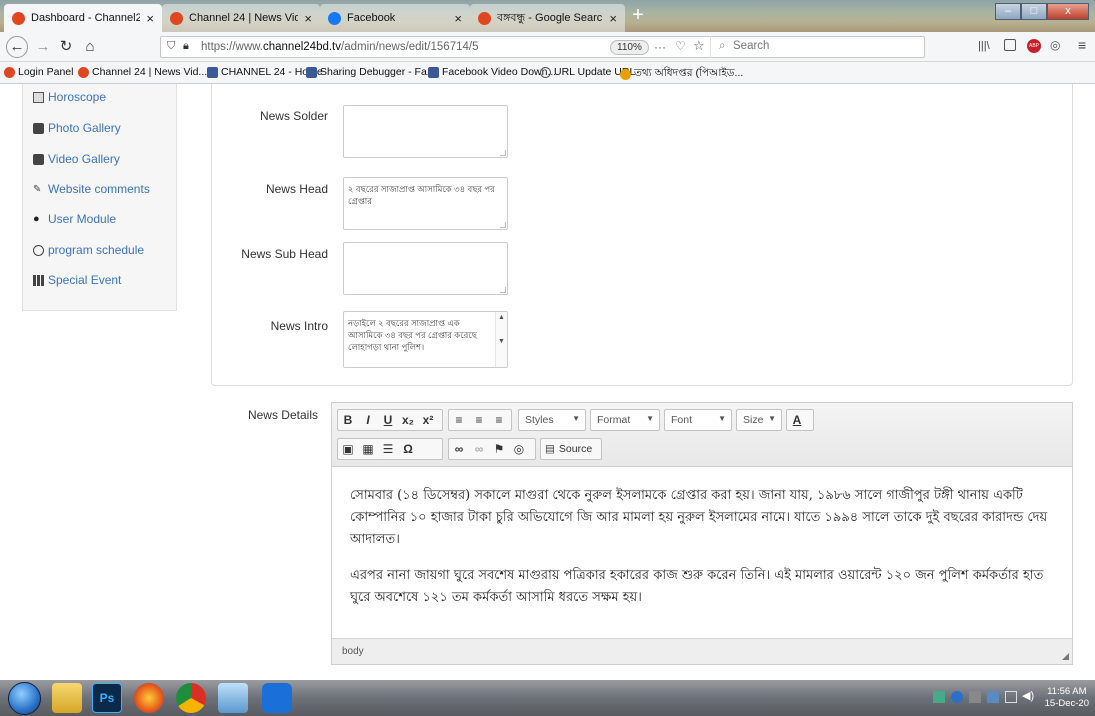 This screenshot has width=1095, height=716. What do you see at coordinates (277, 698) in the screenshot?
I see `teamviewer-icon` at bounding box center [277, 698].